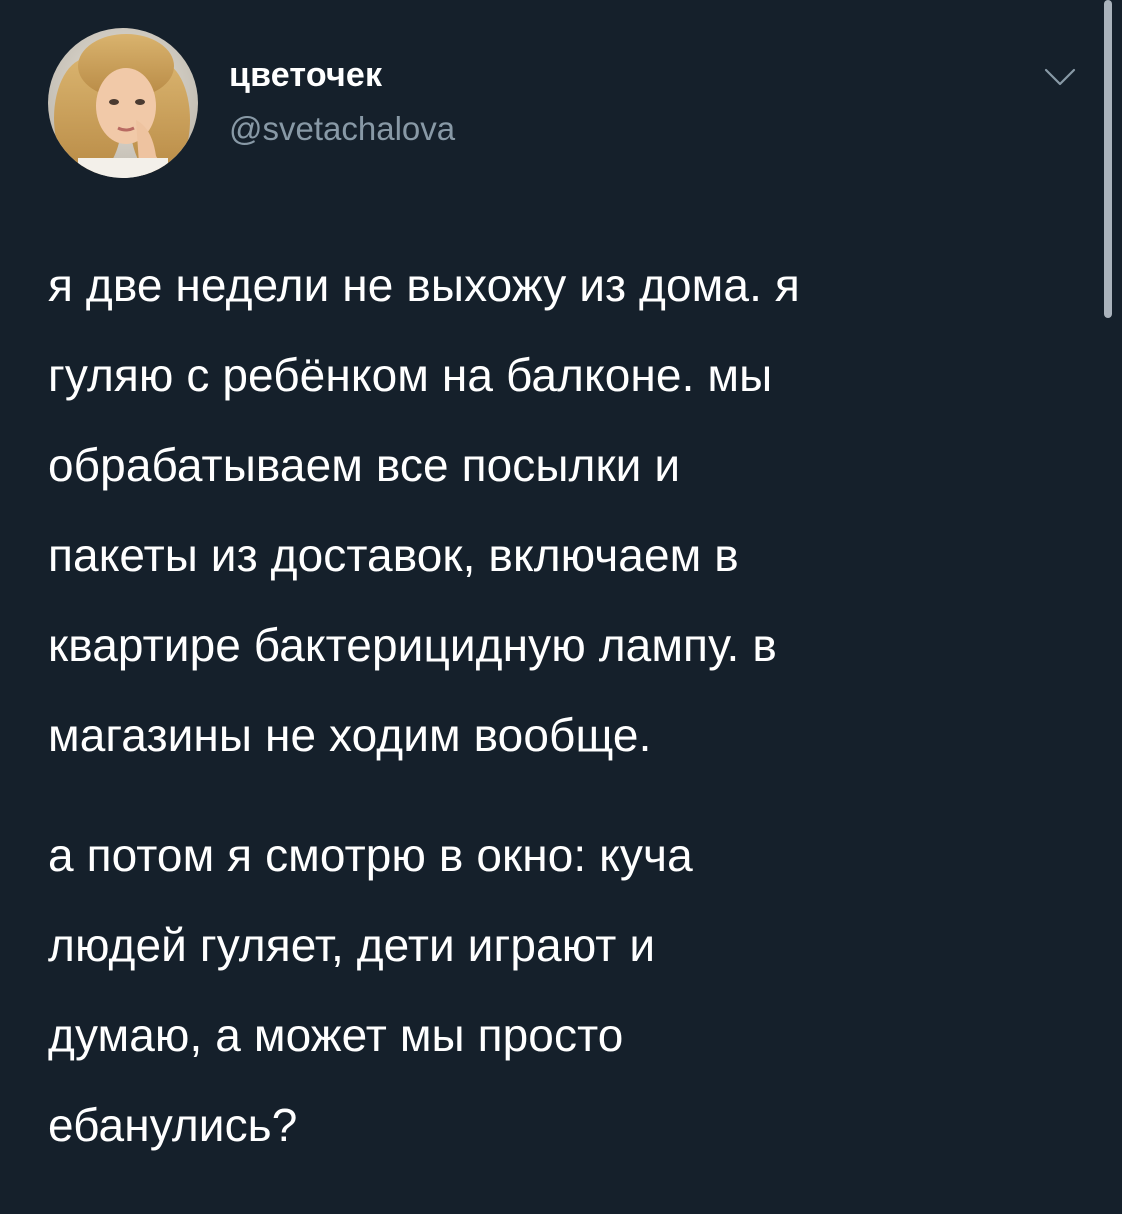  Describe the element at coordinates (305, 75) in the screenshot. I see `display-name: цветочек` at that location.